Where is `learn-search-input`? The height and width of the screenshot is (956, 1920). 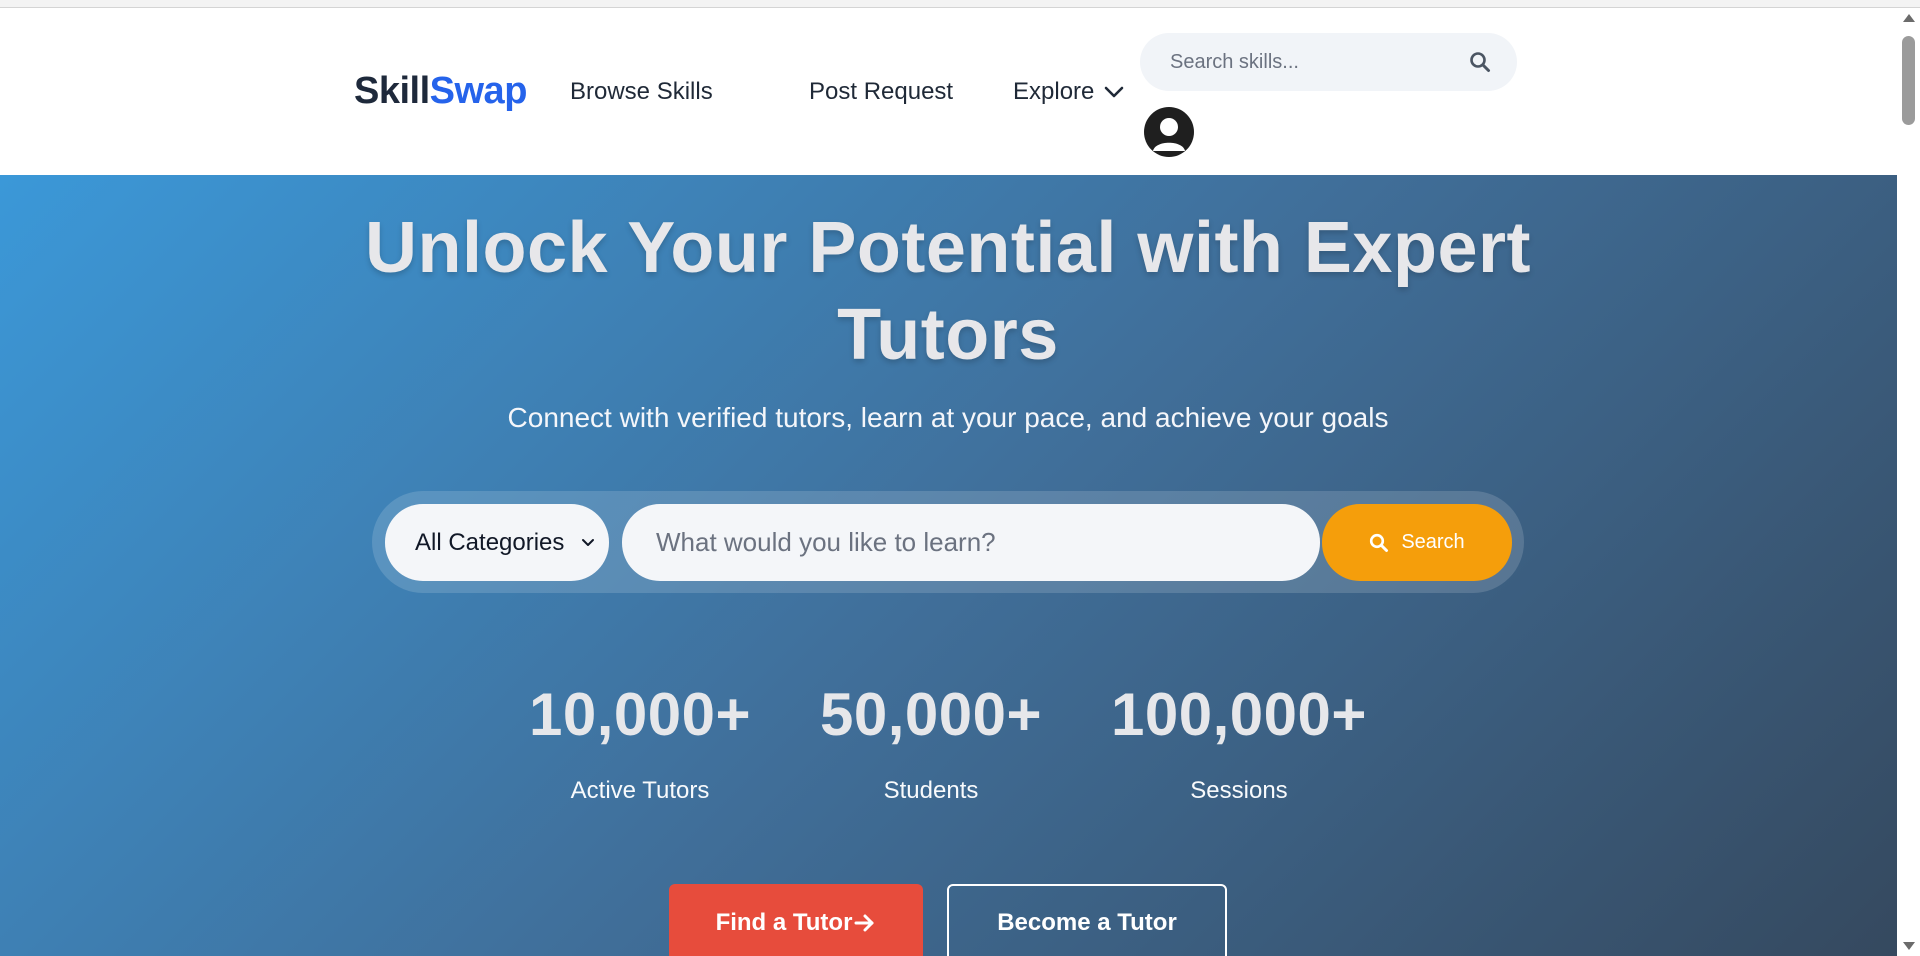
learn-search-input is located at coordinates (971, 542).